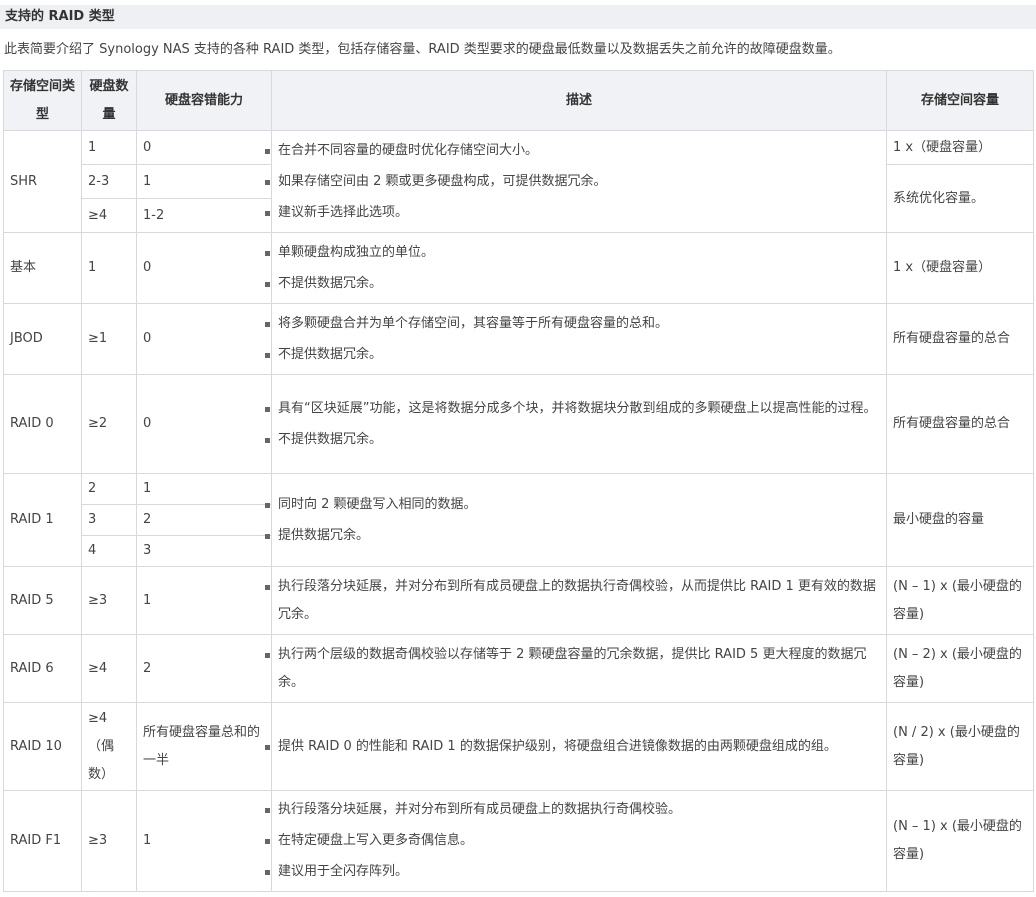 The height and width of the screenshot is (897, 1036). Describe the element at coordinates (960, 520) in the screenshot. I see `capacity-cell: 最小硬盘的容量` at that location.